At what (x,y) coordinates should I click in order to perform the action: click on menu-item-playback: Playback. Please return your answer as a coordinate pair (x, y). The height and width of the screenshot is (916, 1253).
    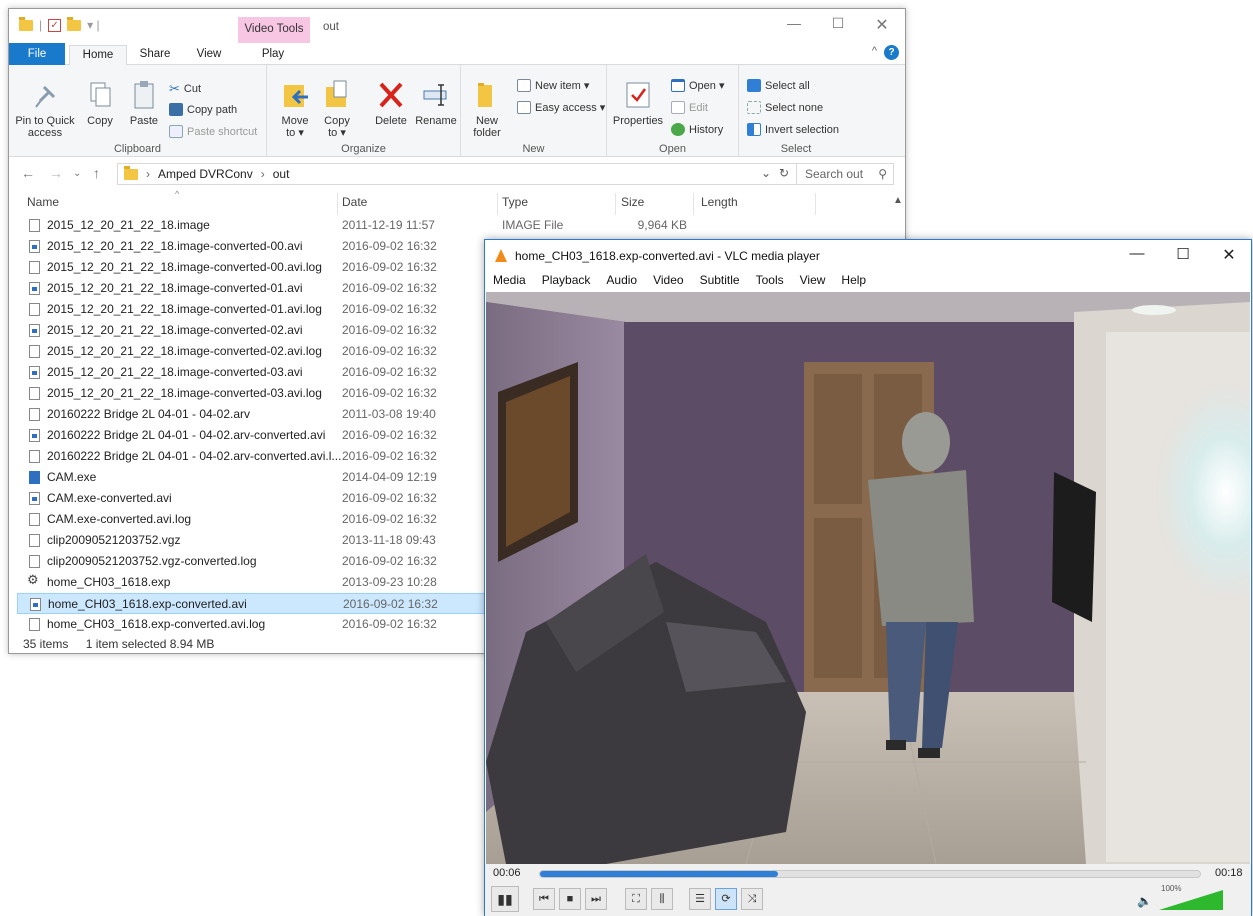
    Looking at the image, I should click on (566, 280).